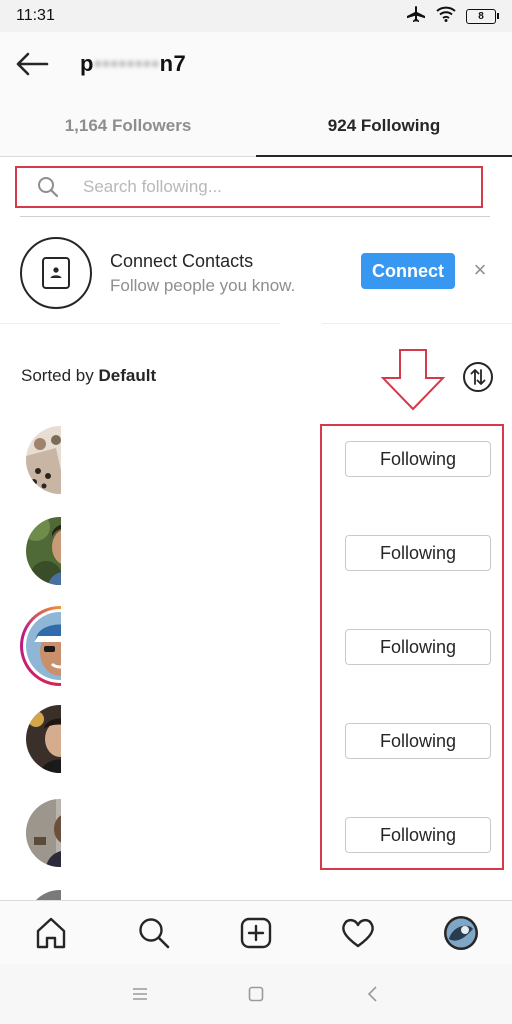 The width and height of the screenshot is (512, 1024). I want to click on search-underline, so click(255, 216).